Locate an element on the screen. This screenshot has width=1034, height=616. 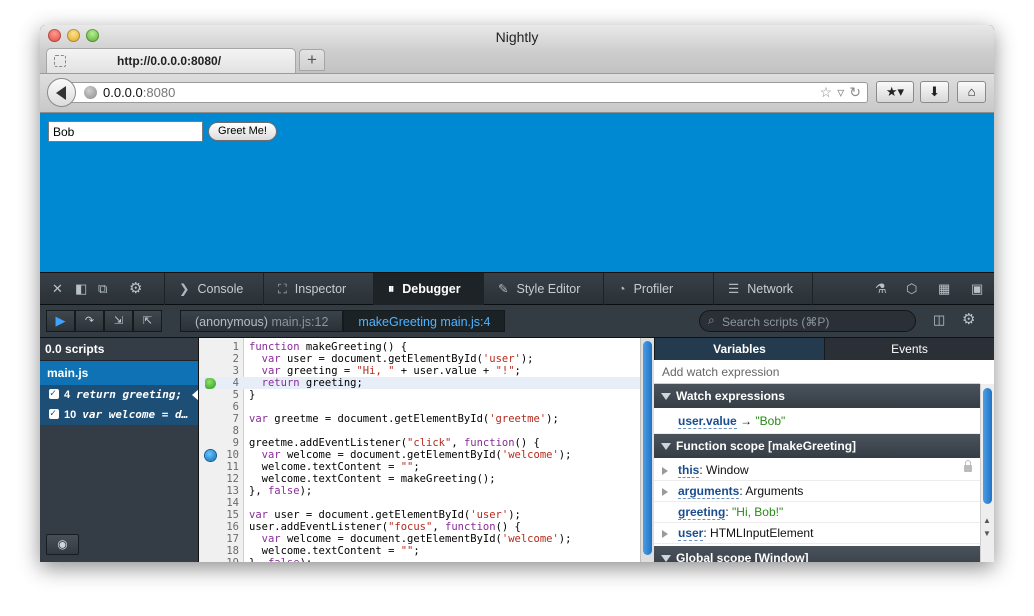
bookmark-star-icon: ☆ is located at coordinates (826, 92).